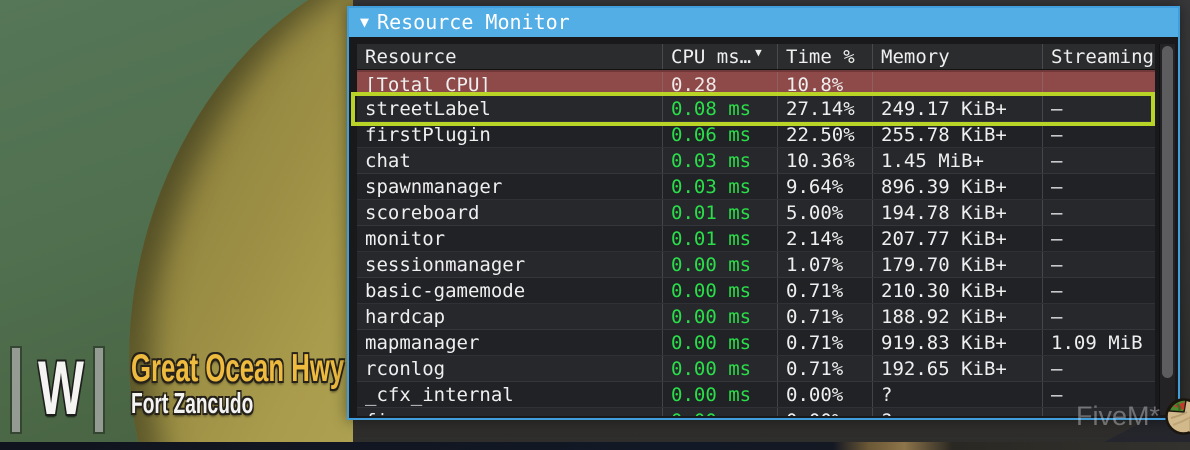 The width and height of the screenshot is (1190, 450). I want to click on cell-cpu: 0.06 ms, so click(719, 134).